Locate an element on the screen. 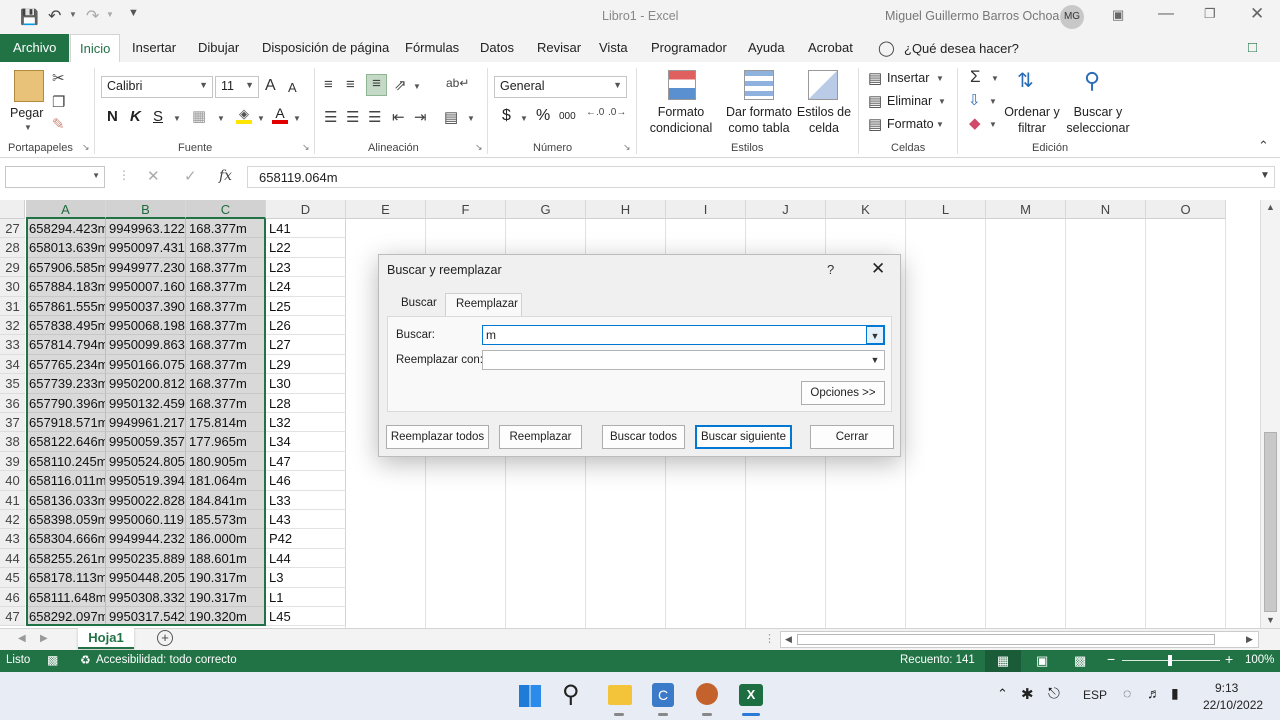 The height and width of the screenshot is (720, 1280). page-break-view-icon: ▩ is located at coordinates (1080, 661).